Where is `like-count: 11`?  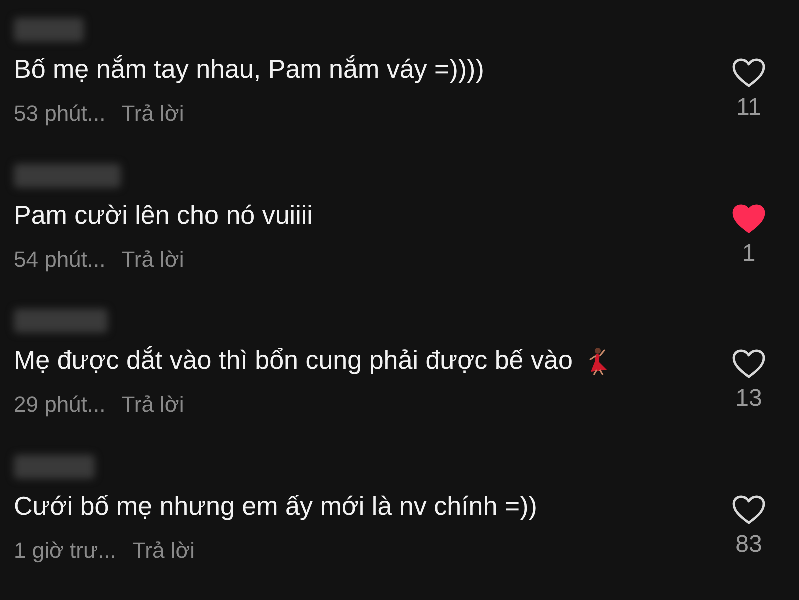 like-count: 11 is located at coordinates (749, 108).